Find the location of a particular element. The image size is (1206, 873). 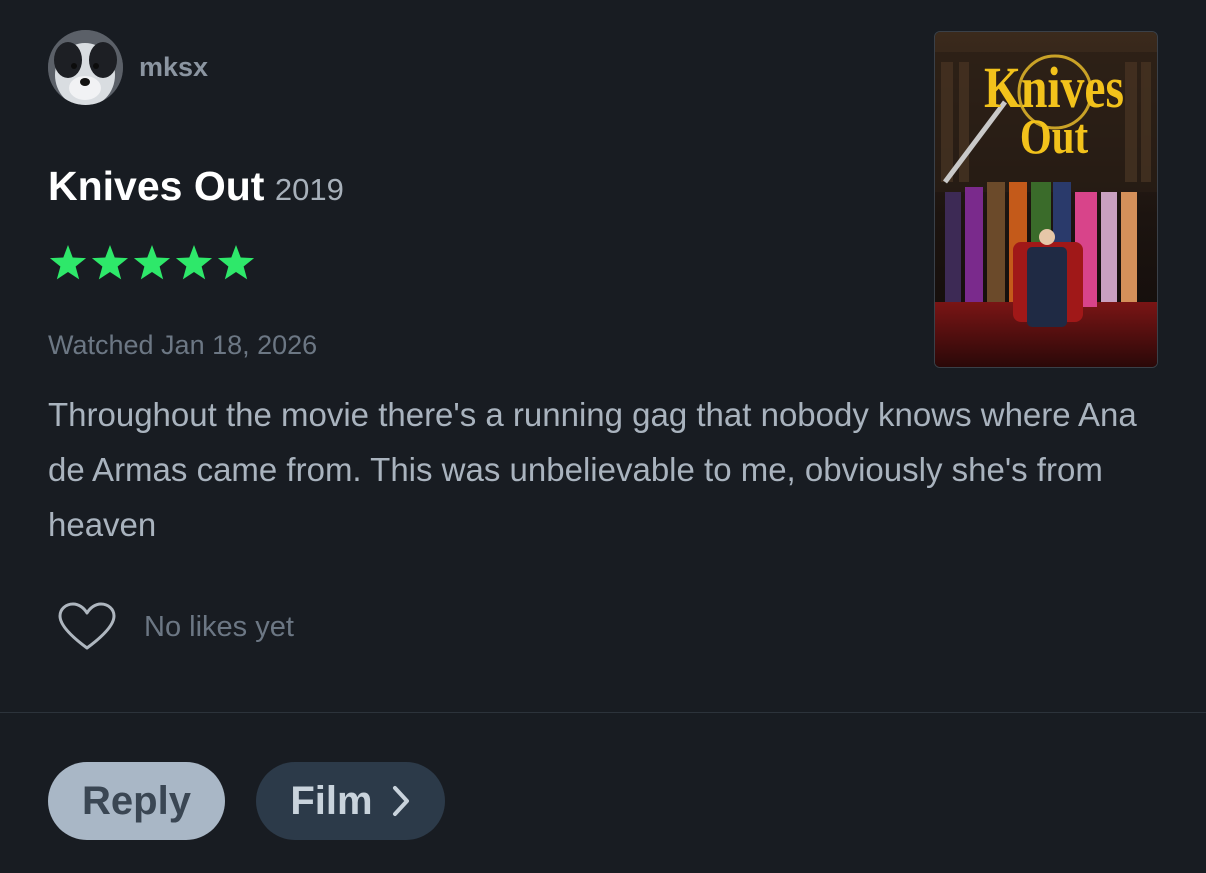

reply-button-label: Reply is located at coordinates (136, 800).